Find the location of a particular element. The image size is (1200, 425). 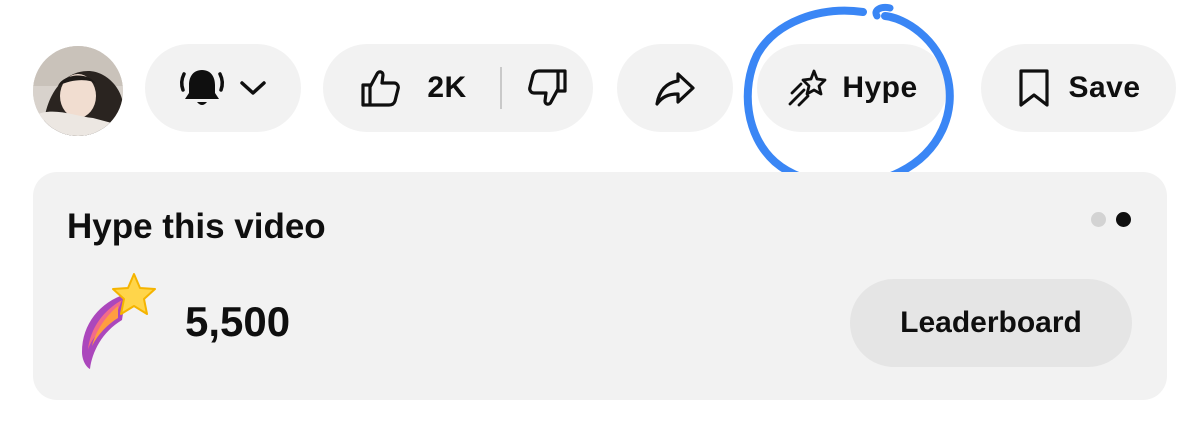

page-dot-inactive is located at coordinates (1098, 219).